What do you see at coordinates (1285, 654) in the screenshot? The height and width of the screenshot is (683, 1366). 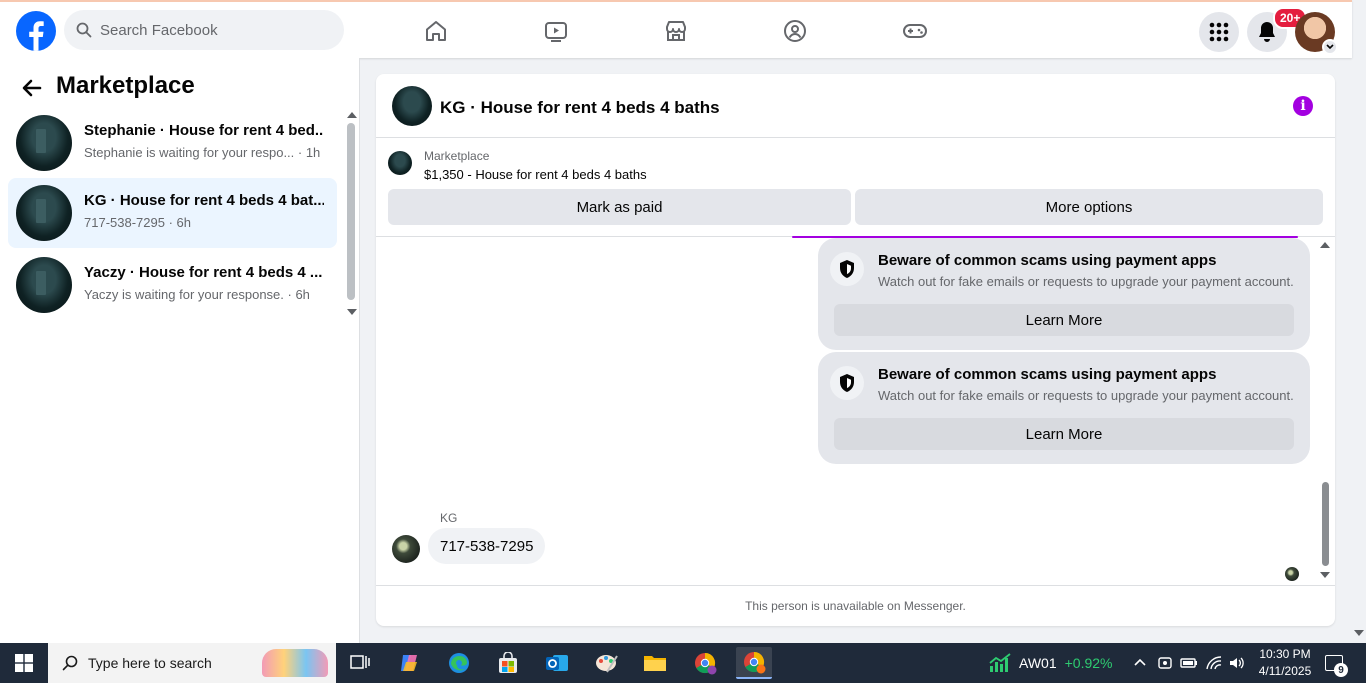 I see `clock-time: 10:30 PM` at bounding box center [1285, 654].